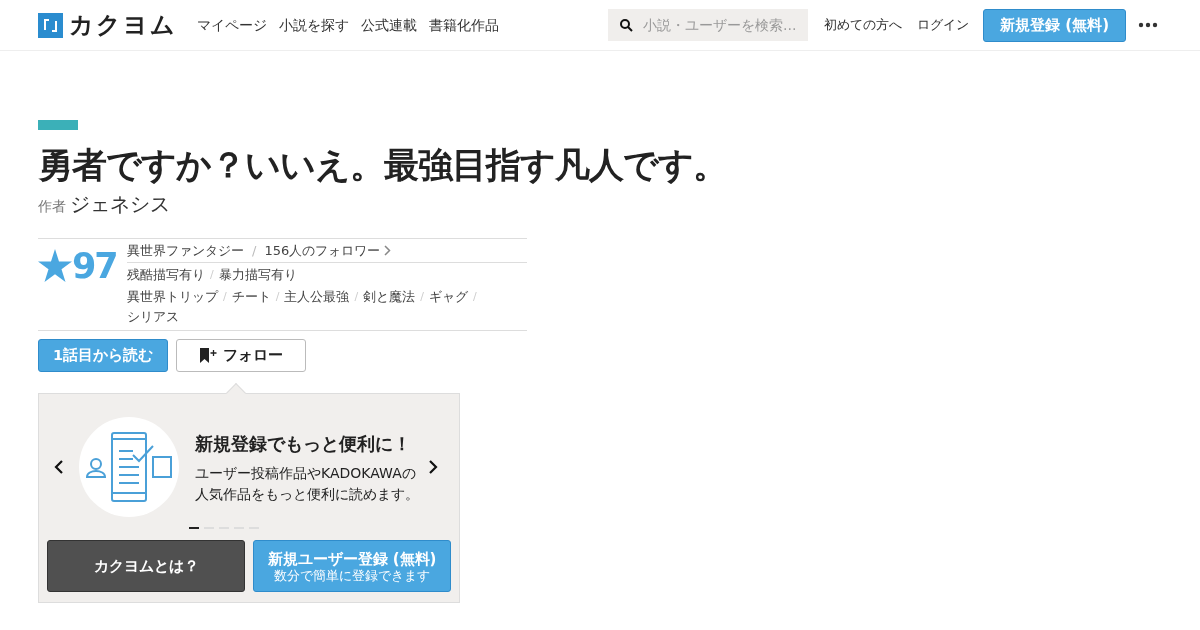  Describe the element at coordinates (448, 297) in the screenshot. I see `tag-link: ギャグ` at that location.